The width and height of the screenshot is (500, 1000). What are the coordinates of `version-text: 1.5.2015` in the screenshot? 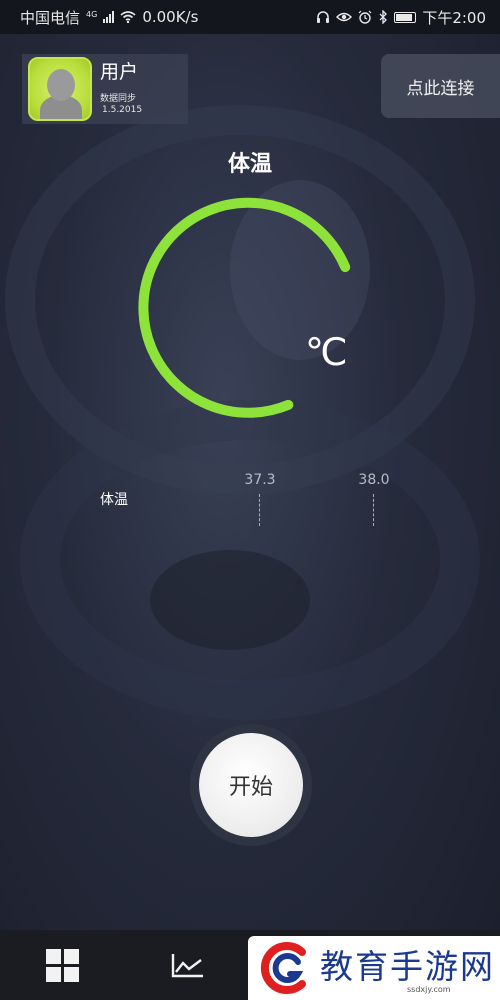 It's located at (122, 109).